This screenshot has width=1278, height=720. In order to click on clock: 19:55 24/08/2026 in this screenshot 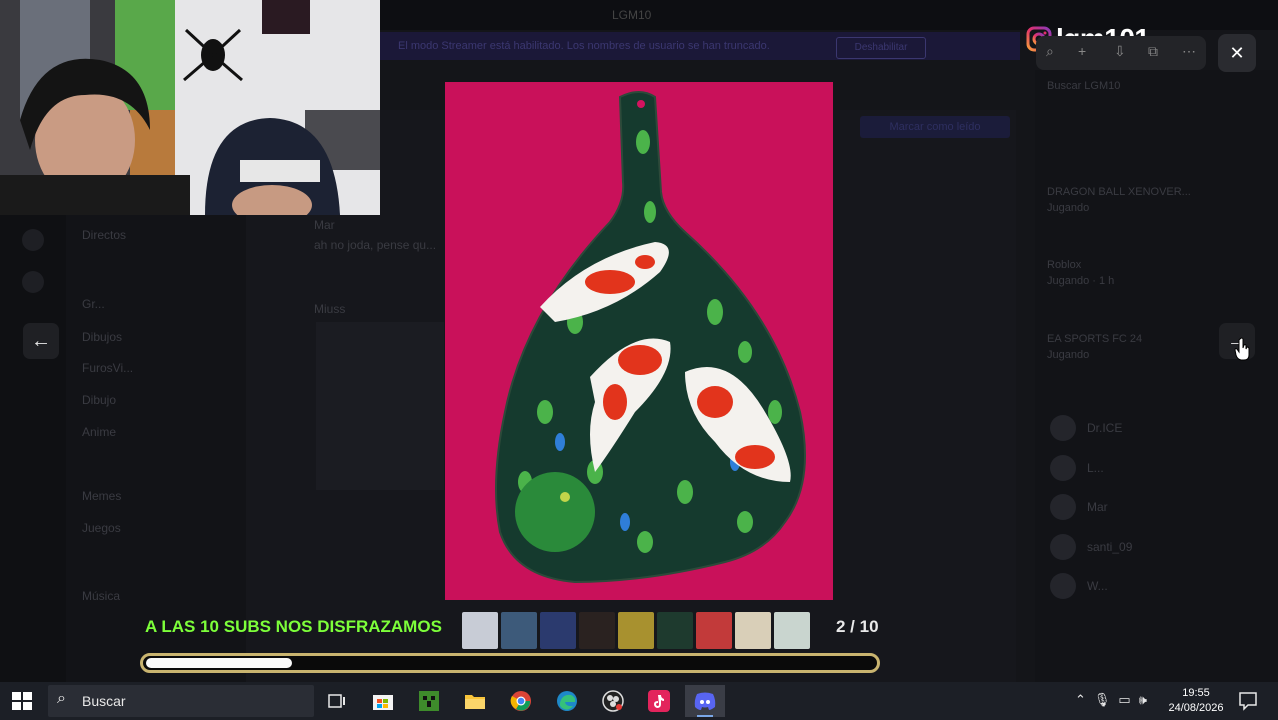, I will do `click(1196, 701)`.